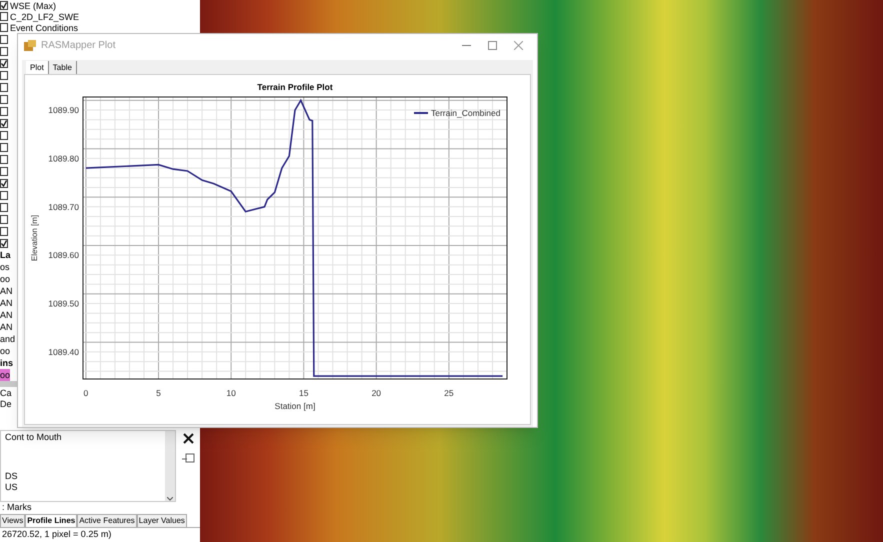 The width and height of the screenshot is (883, 542). I want to click on y-tick-label: 1089.80, so click(63, 158).